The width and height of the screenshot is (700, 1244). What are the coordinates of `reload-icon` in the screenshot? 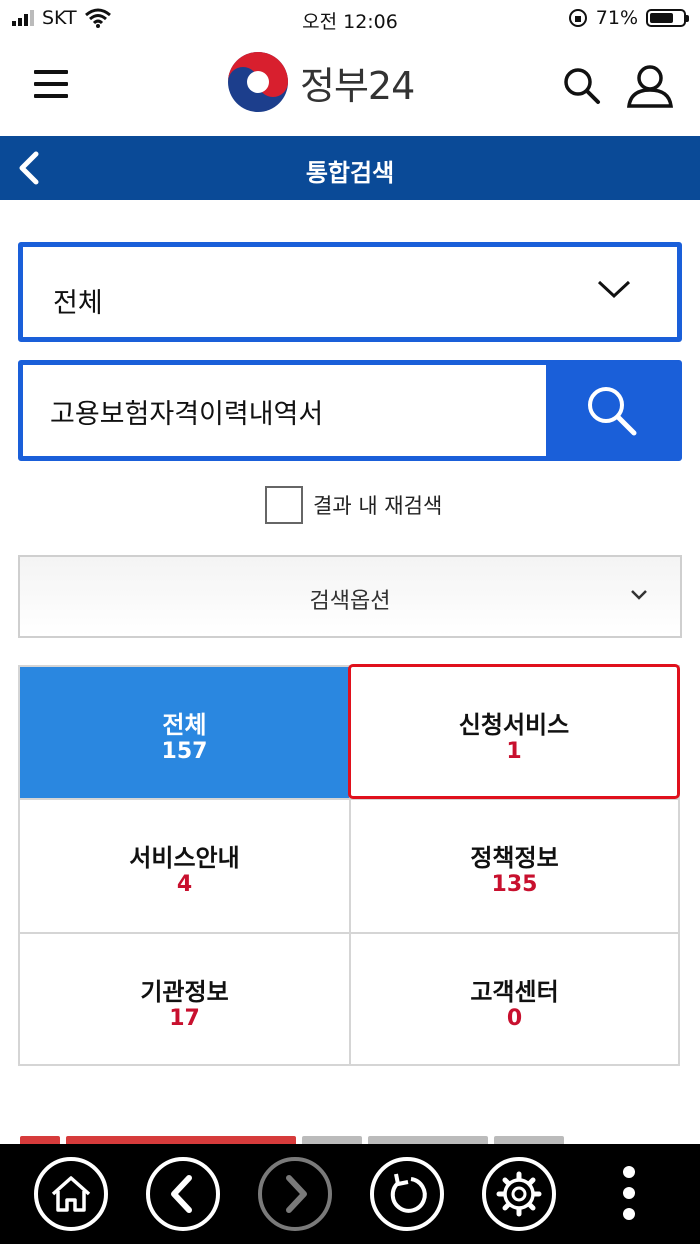 It's located at (408, 1193).